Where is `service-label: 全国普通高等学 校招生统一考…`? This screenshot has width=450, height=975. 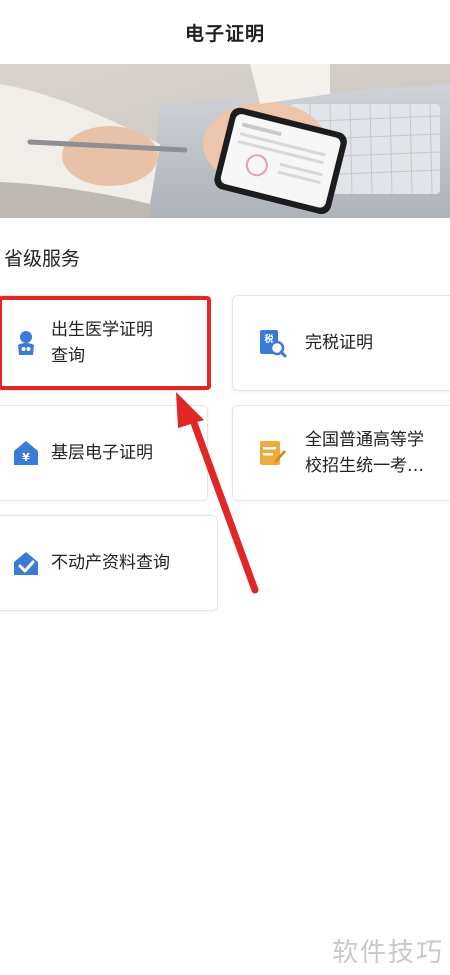 service-label: 全国普通高等学 校招生统一考… is located at coordinates (364, 453).